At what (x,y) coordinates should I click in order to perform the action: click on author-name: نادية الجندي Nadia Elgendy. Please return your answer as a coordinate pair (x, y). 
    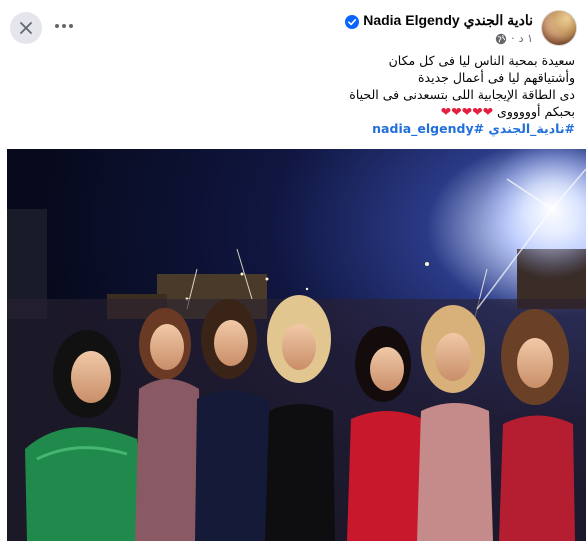
    Looking at the image, I should click on (448, 20).